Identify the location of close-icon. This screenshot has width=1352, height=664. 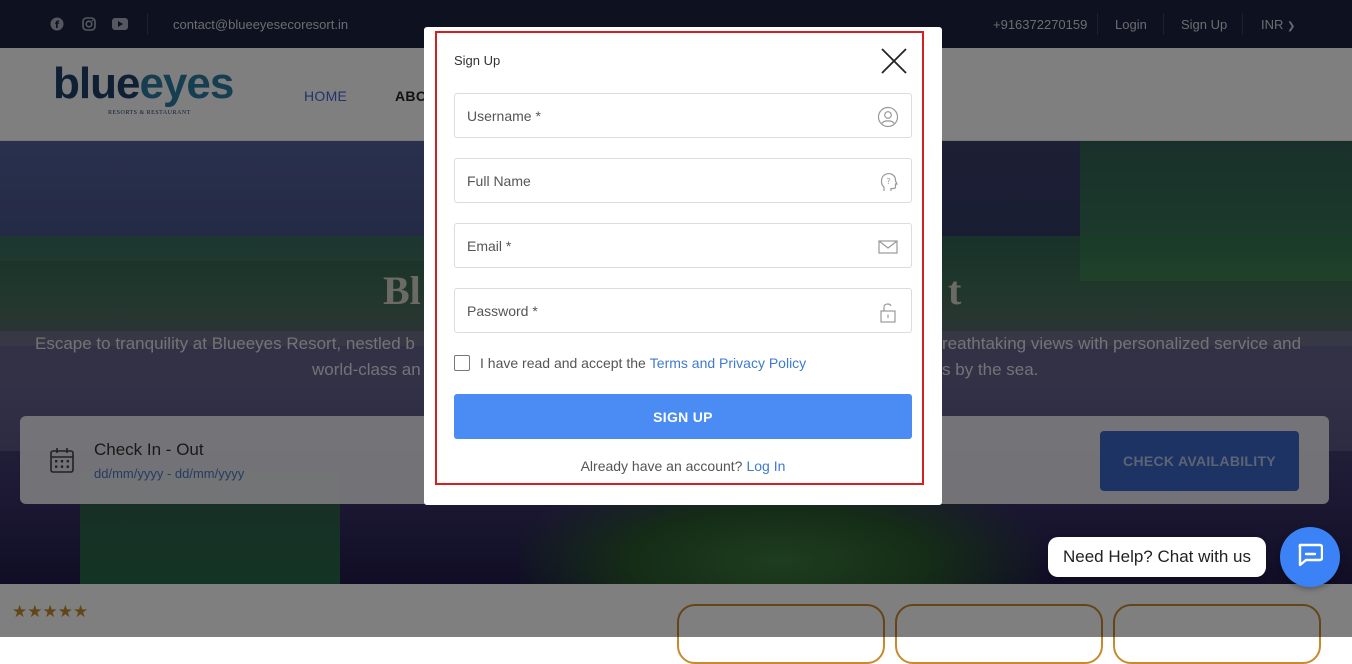
(894, 61).